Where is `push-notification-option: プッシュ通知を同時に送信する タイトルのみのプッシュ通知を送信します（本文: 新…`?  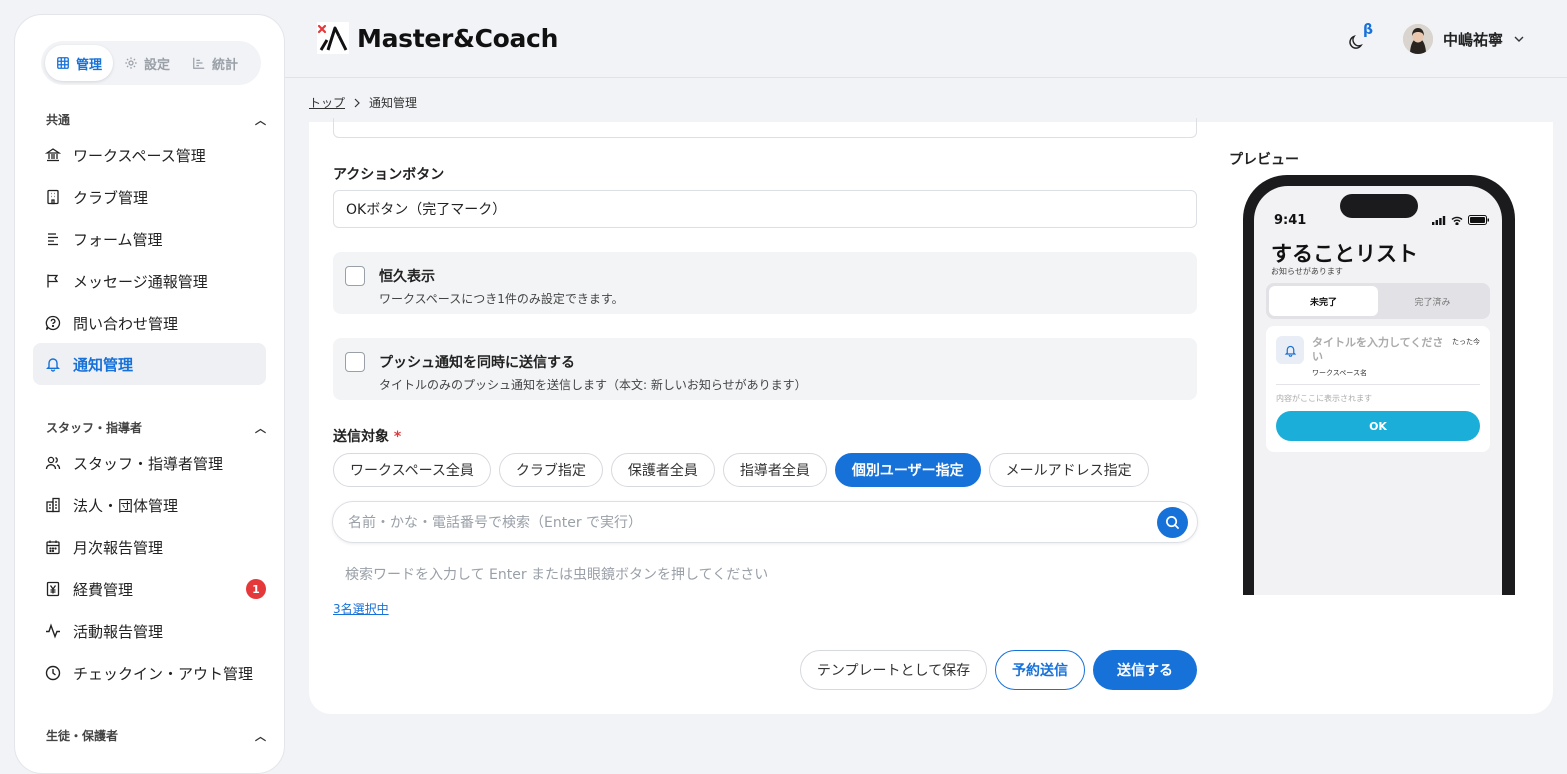 push-notification-option: プッシュ通知を同時に送信する タイトルのみのプッシュ通知を送信します（本文: 新… is located at coordinates (765, 369).